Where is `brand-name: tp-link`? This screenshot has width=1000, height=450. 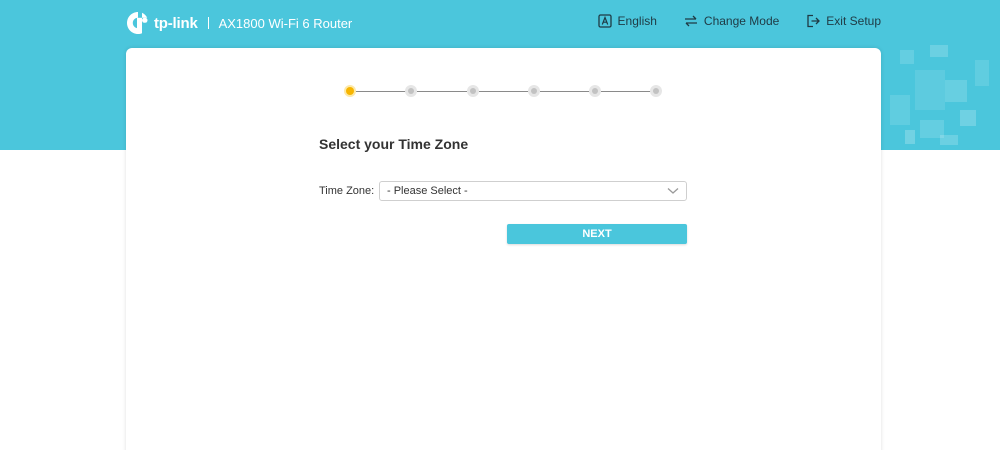 brand-name: tp-link is located at coordinates (176, 23).